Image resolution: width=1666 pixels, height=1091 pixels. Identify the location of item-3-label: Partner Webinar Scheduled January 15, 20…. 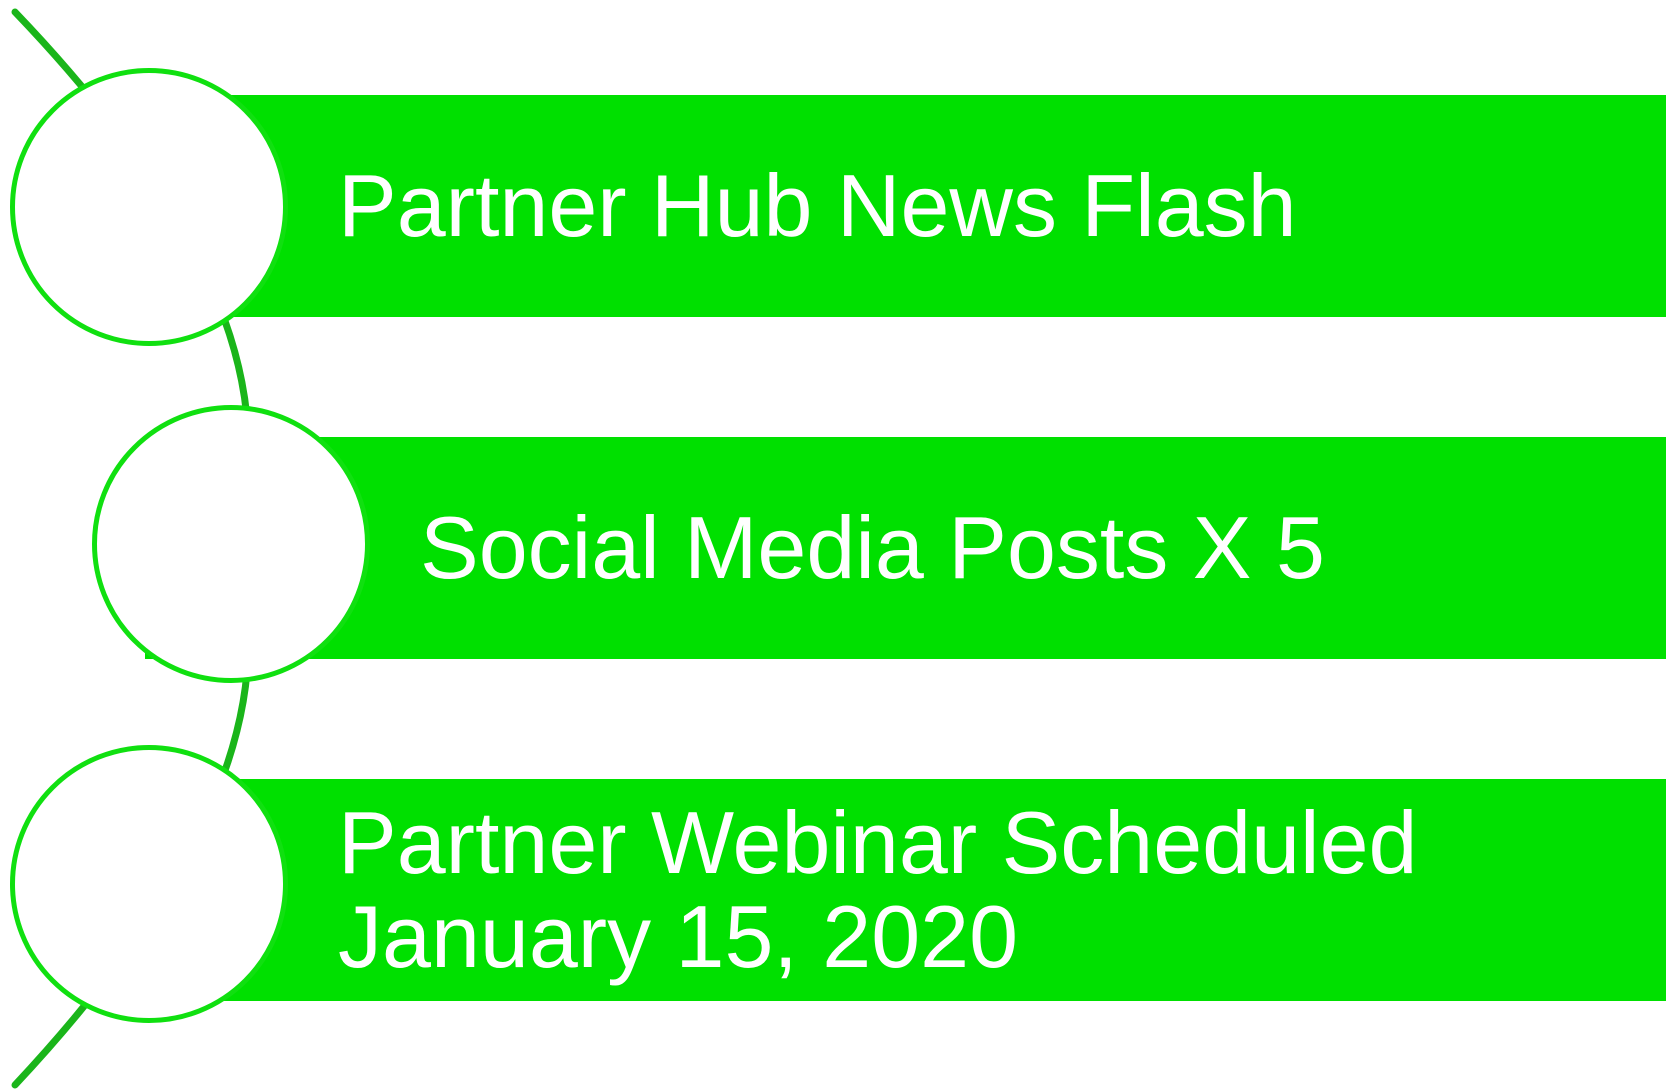
(877, 890).